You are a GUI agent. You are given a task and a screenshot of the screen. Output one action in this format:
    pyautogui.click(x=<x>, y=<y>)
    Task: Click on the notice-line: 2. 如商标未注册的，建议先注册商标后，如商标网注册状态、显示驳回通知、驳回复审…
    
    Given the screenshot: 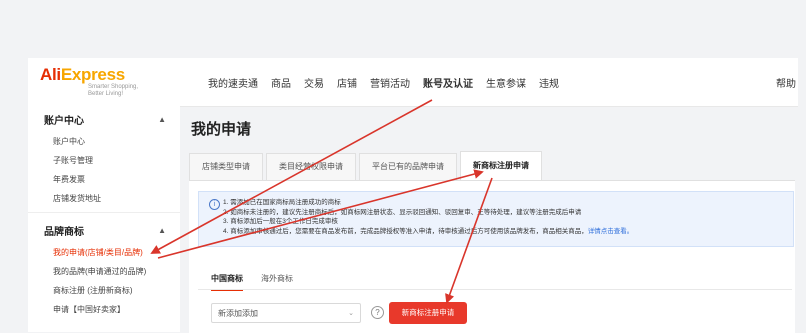 What is the action you would take?
    pyautogui.click(x=402, y=212)
    